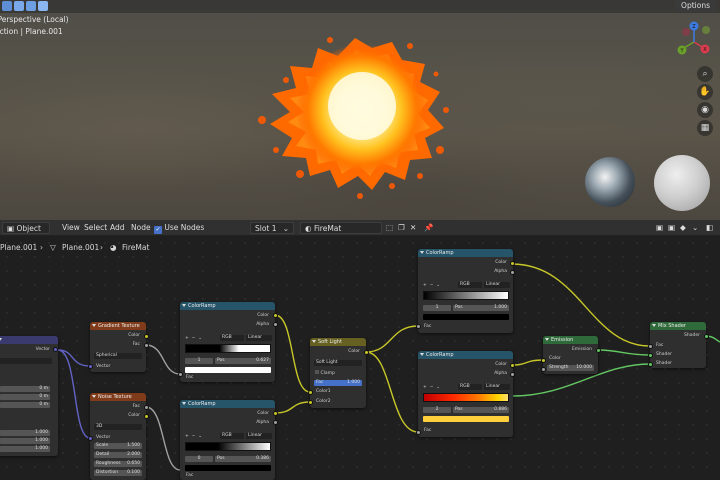 The height and width of the screenshot is (480, 720). What do you see at coordinates (146, 416) in the screenshot?
I see `noise-color-socket` at bounding box center [146, 416].